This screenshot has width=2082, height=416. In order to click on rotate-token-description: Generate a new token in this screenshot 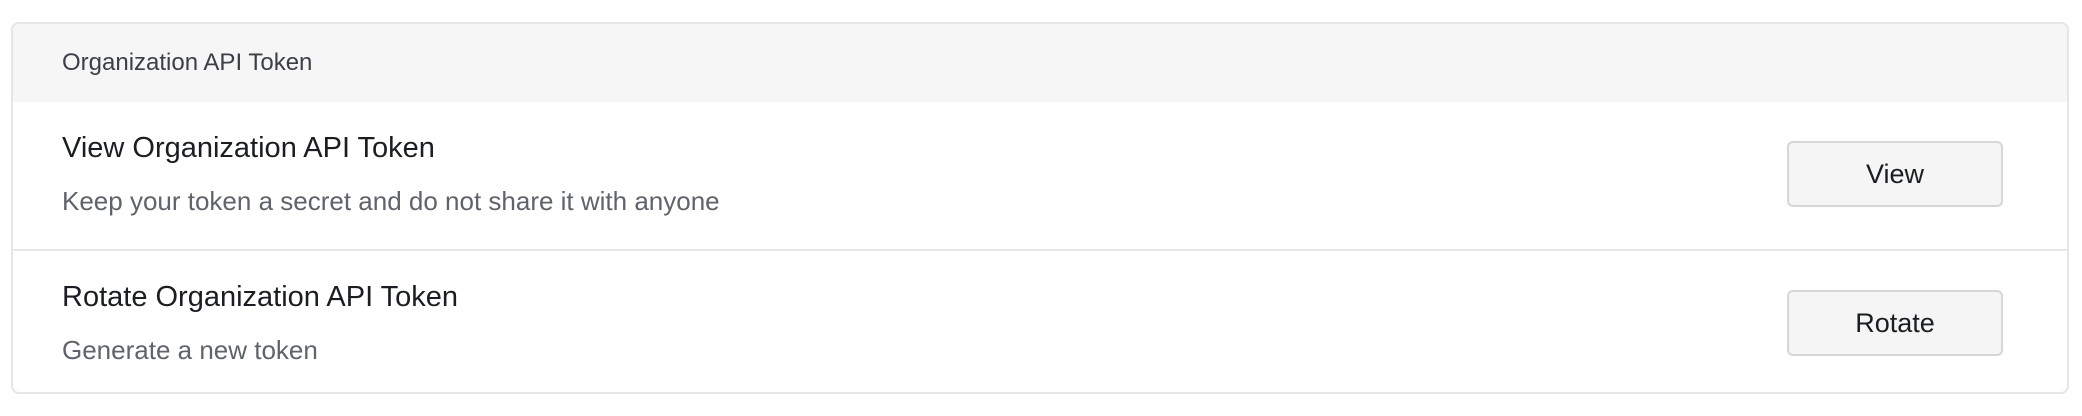, I will do `click(190, 350)`.